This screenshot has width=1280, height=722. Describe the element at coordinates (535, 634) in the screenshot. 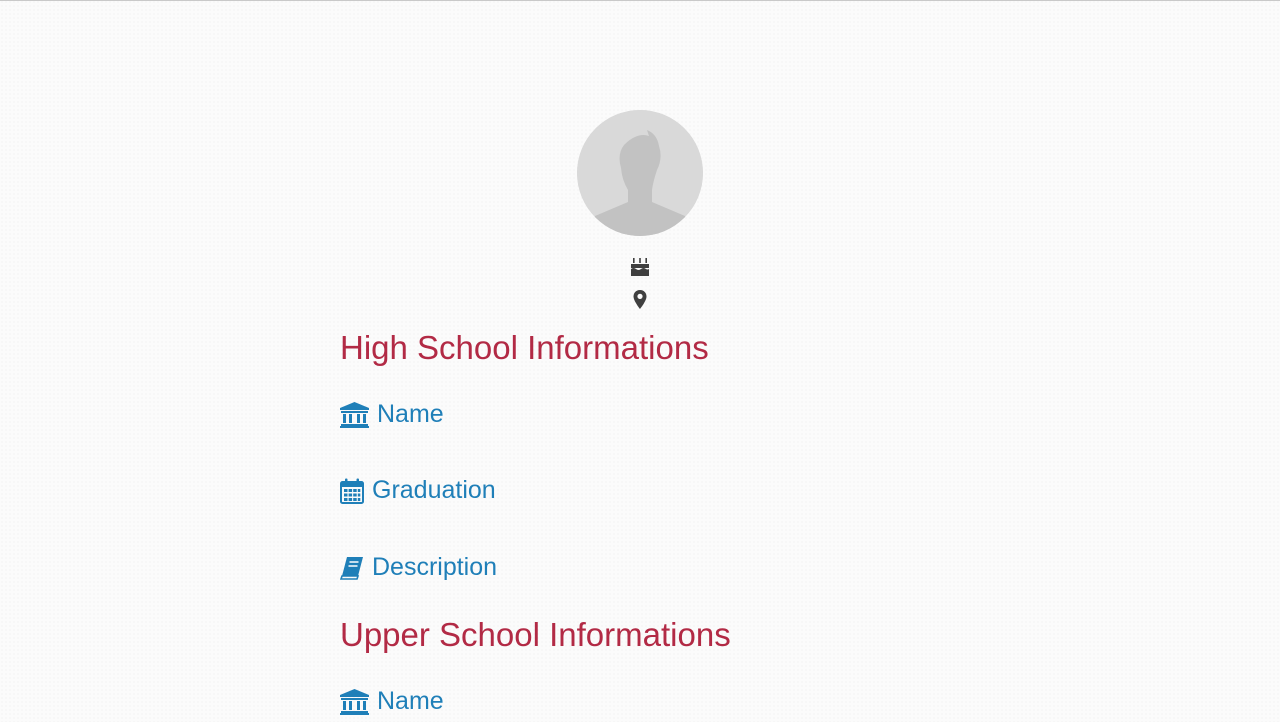

I see `upper-school-section-title: Upper School Informations` at that location.